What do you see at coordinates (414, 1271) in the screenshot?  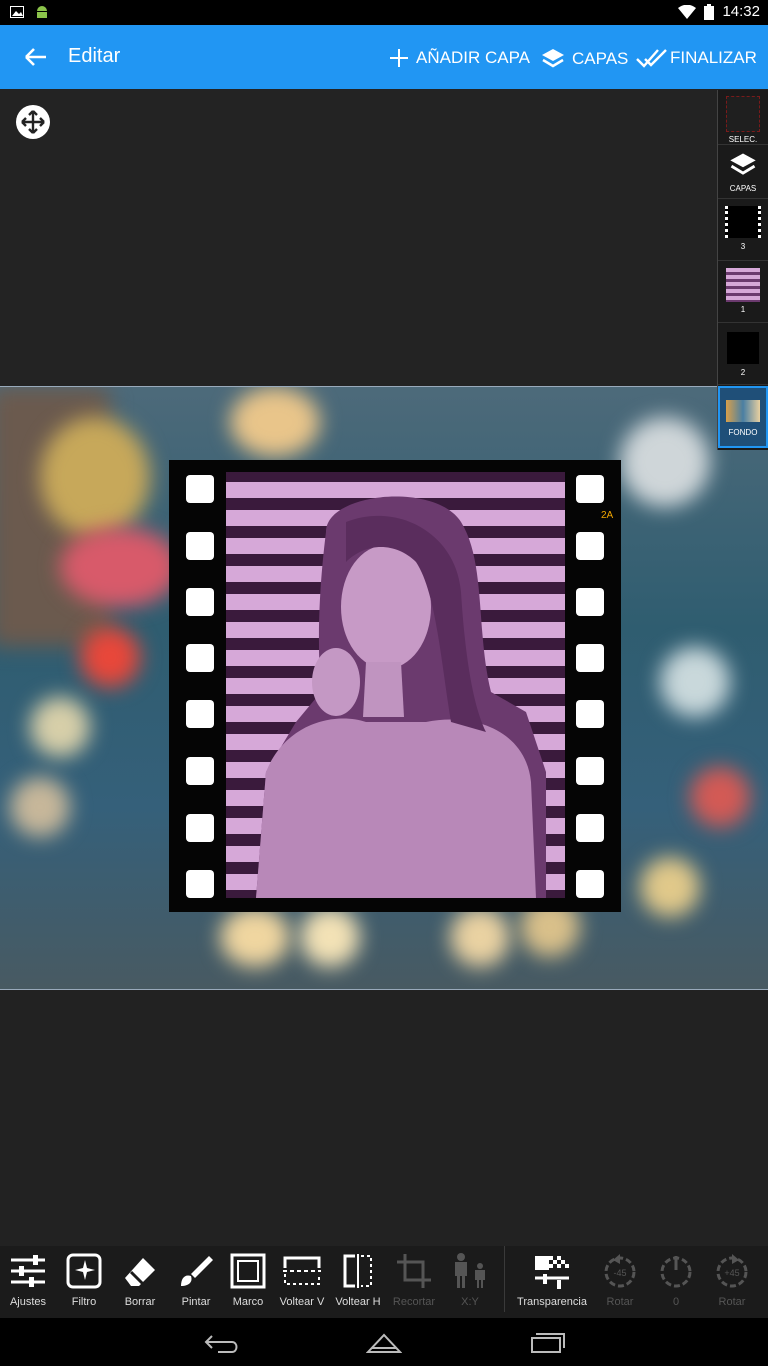 I see `crop-icon` at bounding box center [414, 1271].